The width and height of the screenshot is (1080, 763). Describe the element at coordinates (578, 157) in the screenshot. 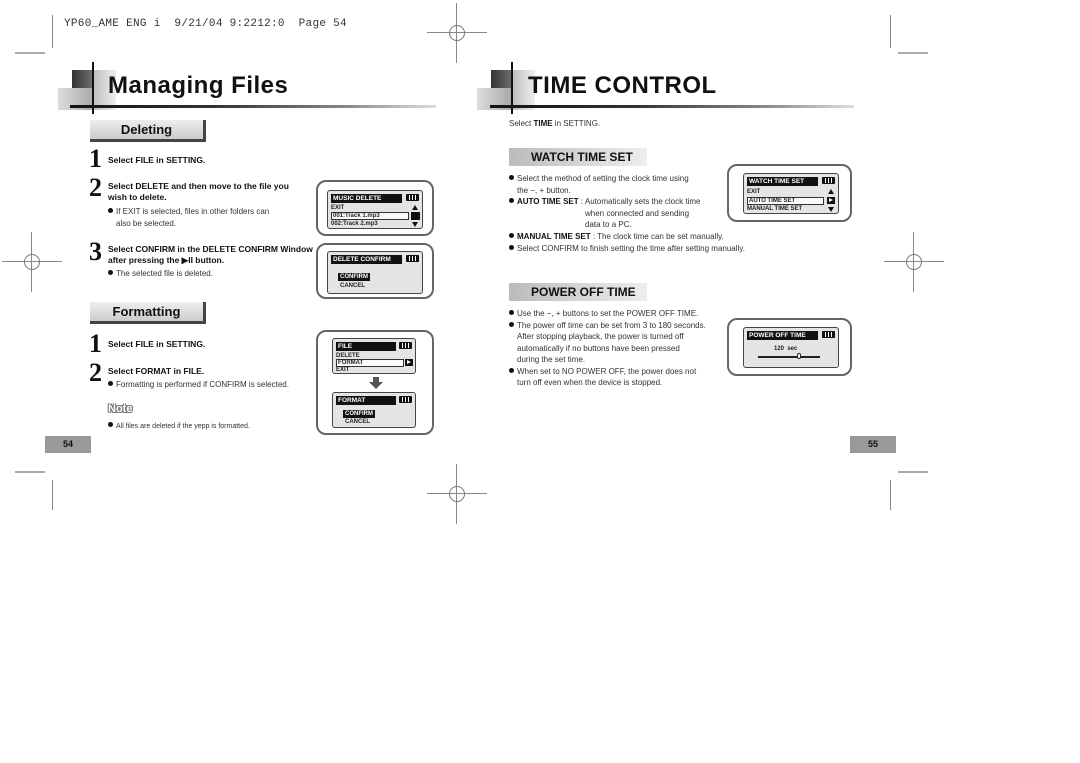

I see `section-heading-watch-time-set: WATCH TIME SET` at that location.